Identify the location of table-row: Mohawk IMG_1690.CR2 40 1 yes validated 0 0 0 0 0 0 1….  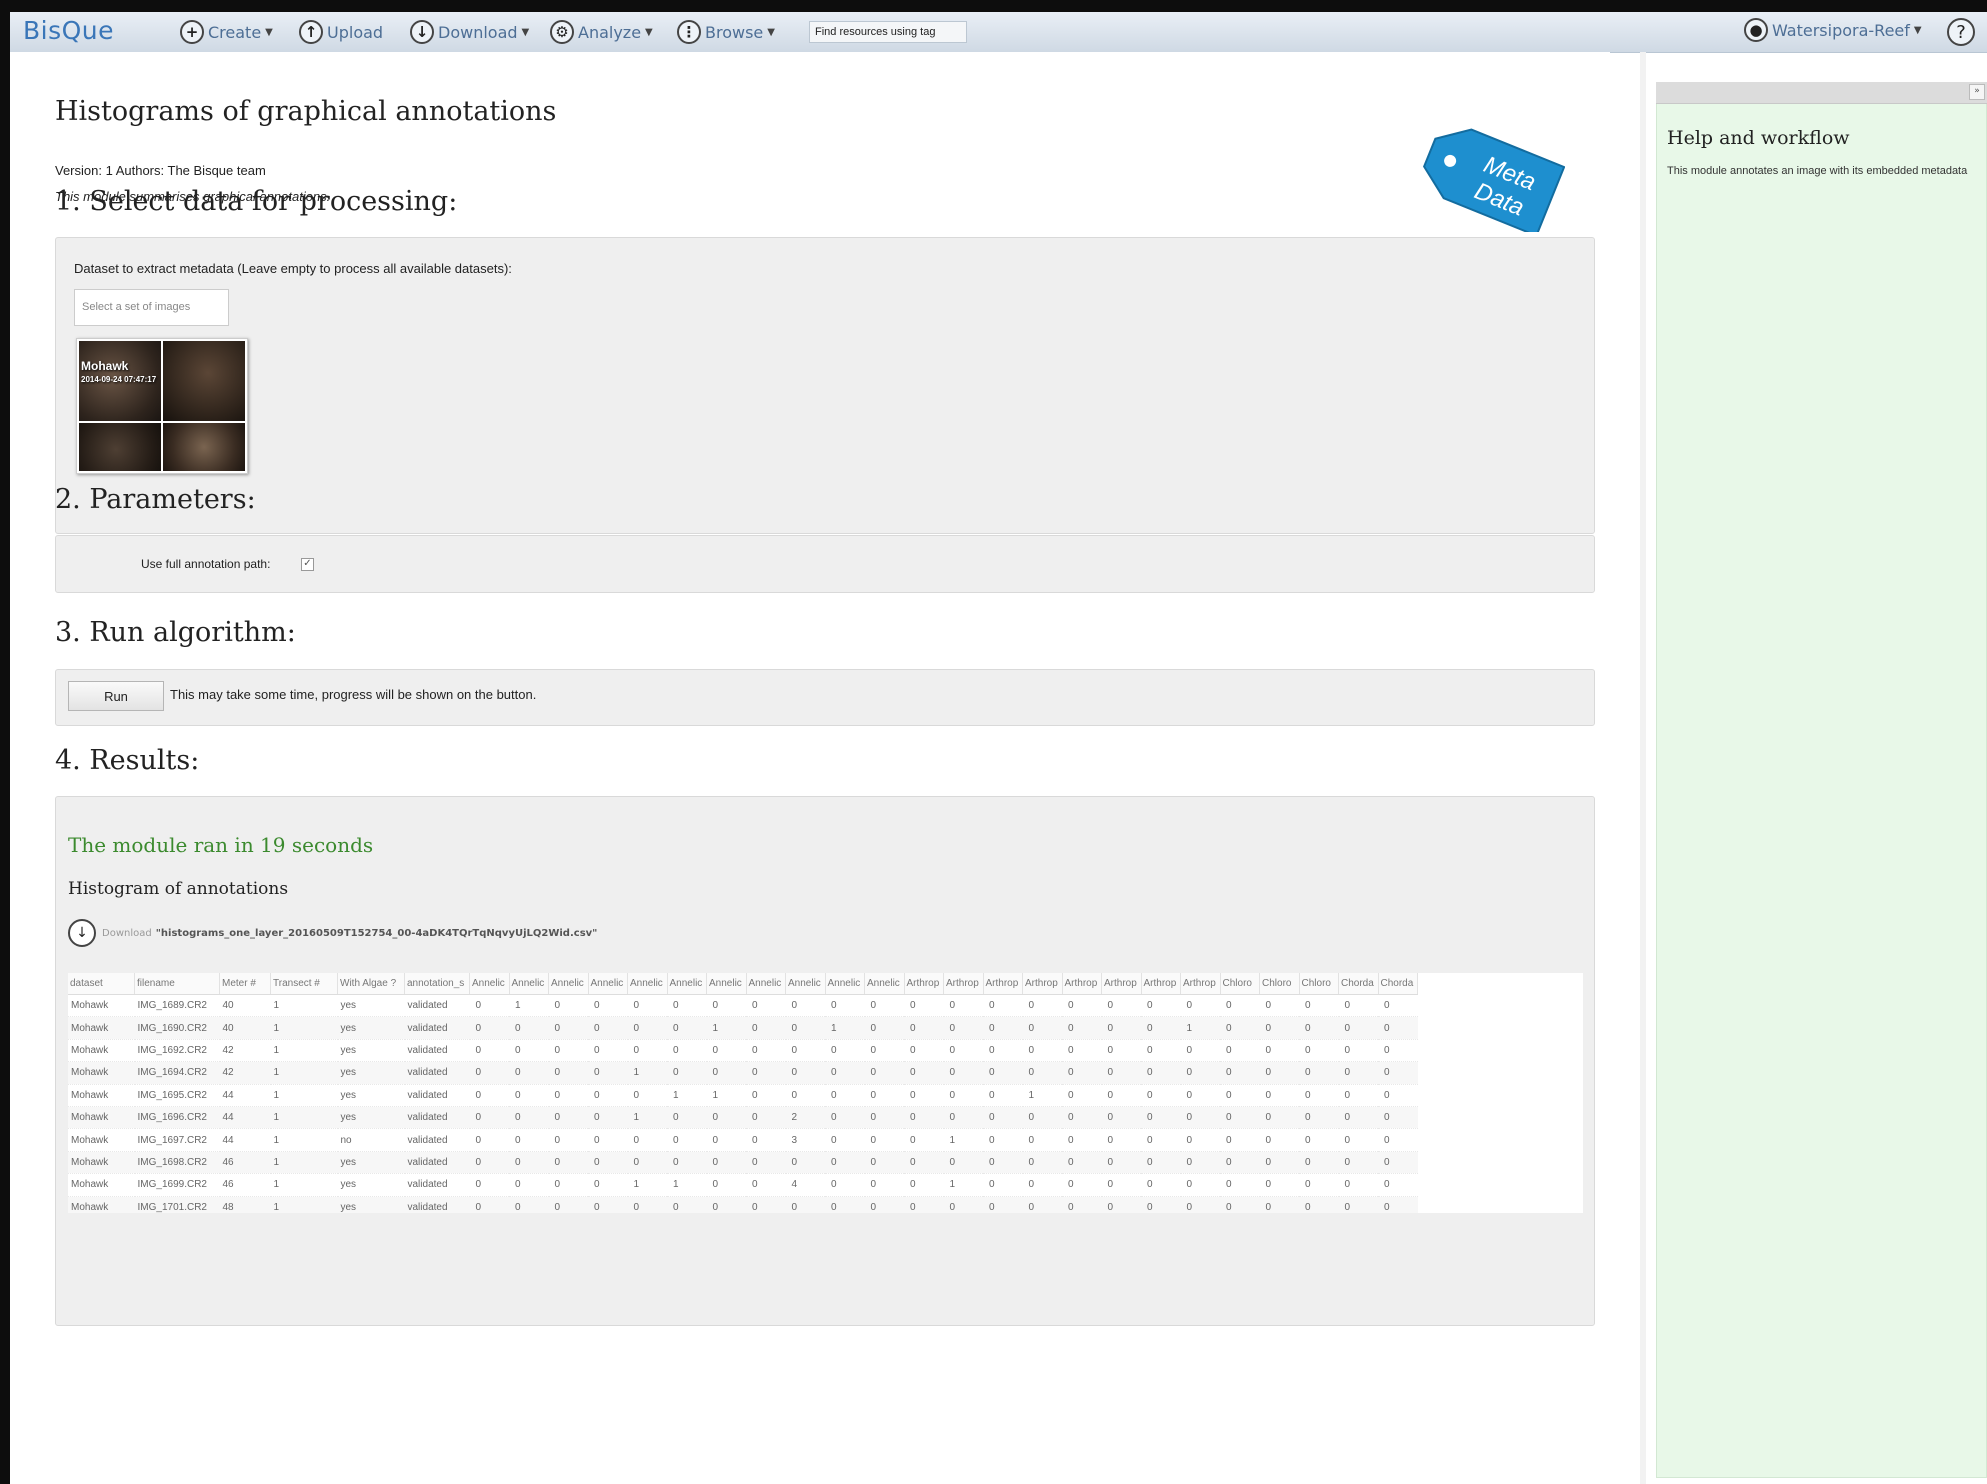
(743, 1028).